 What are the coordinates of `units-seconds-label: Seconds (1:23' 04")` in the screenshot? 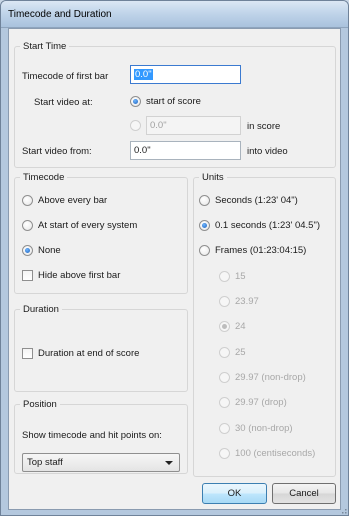 It's located at (256, 200).